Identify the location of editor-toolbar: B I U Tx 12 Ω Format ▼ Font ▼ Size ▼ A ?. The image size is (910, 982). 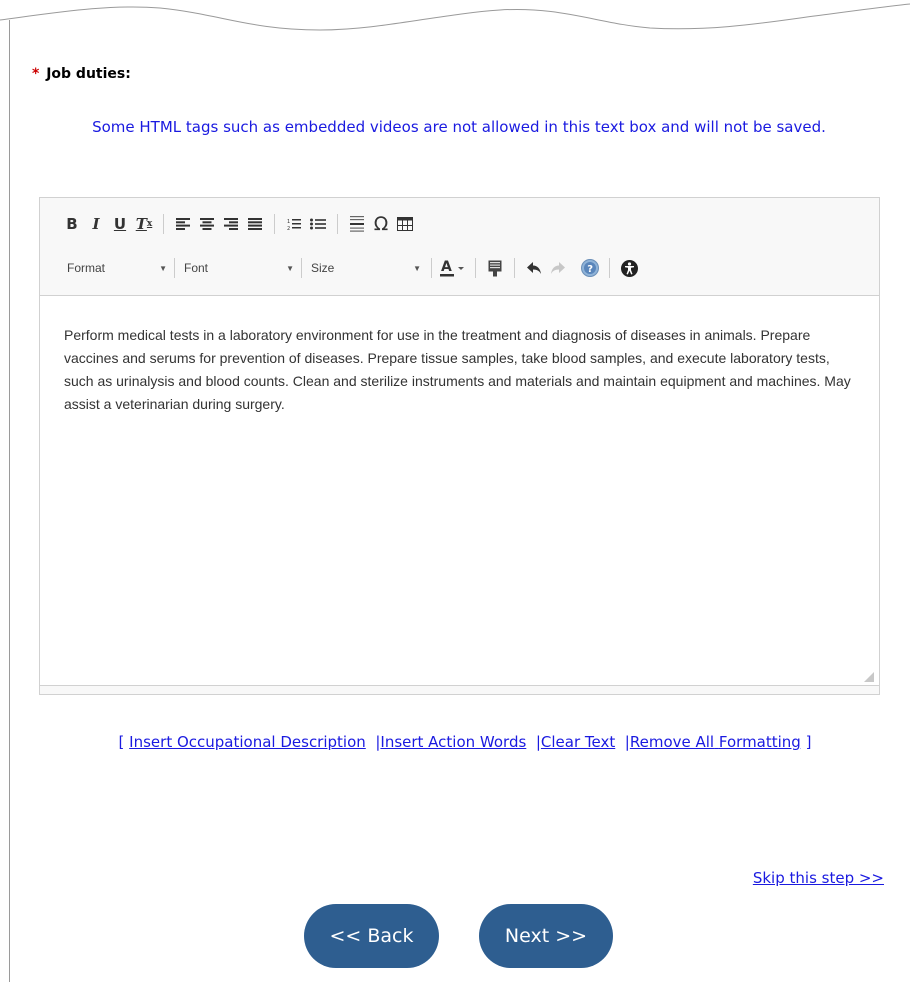
(459, 247).